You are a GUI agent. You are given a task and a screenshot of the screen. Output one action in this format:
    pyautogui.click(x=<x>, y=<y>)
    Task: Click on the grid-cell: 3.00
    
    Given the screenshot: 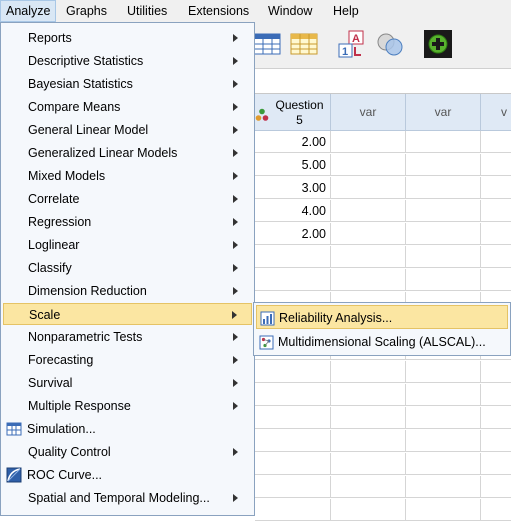 What is the action you would take?
    pyautogui.click(x=293, y=188)
    